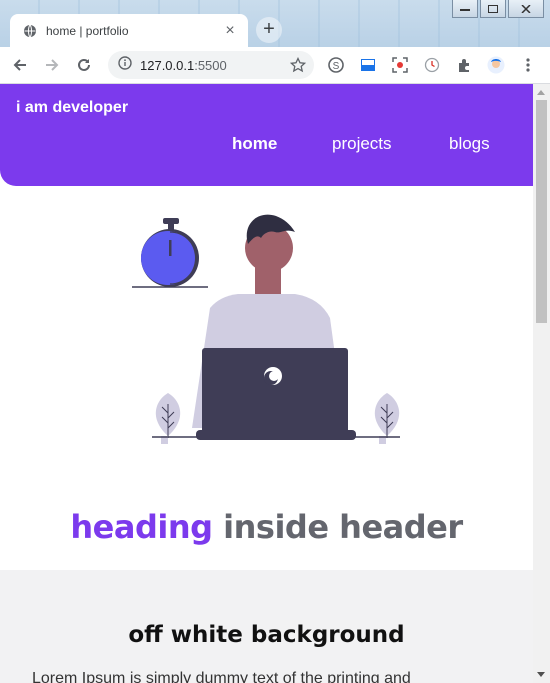 The height and width of the screenshot is (683, 550). I want to click on scroll-thumb, so click(541, 211).